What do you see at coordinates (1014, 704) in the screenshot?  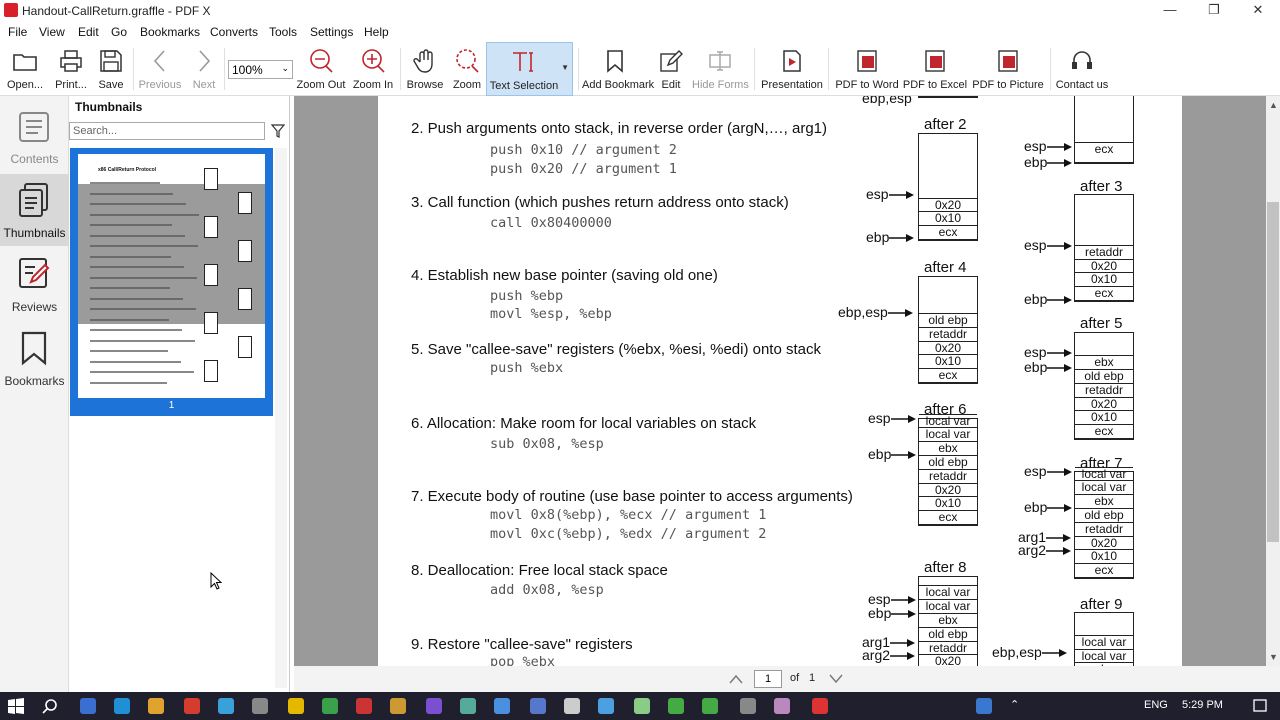 I see `tray-chevron-icon: ⌃` at bounding box center [1014, 704].